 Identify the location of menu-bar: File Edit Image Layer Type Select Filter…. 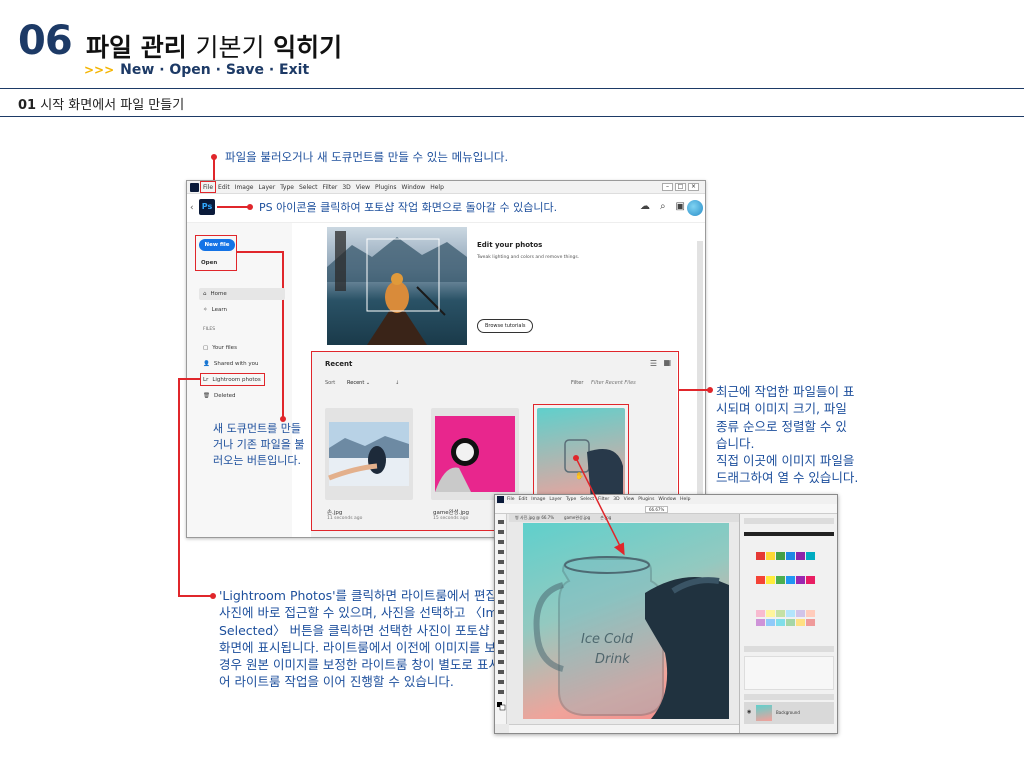
(446, 187).